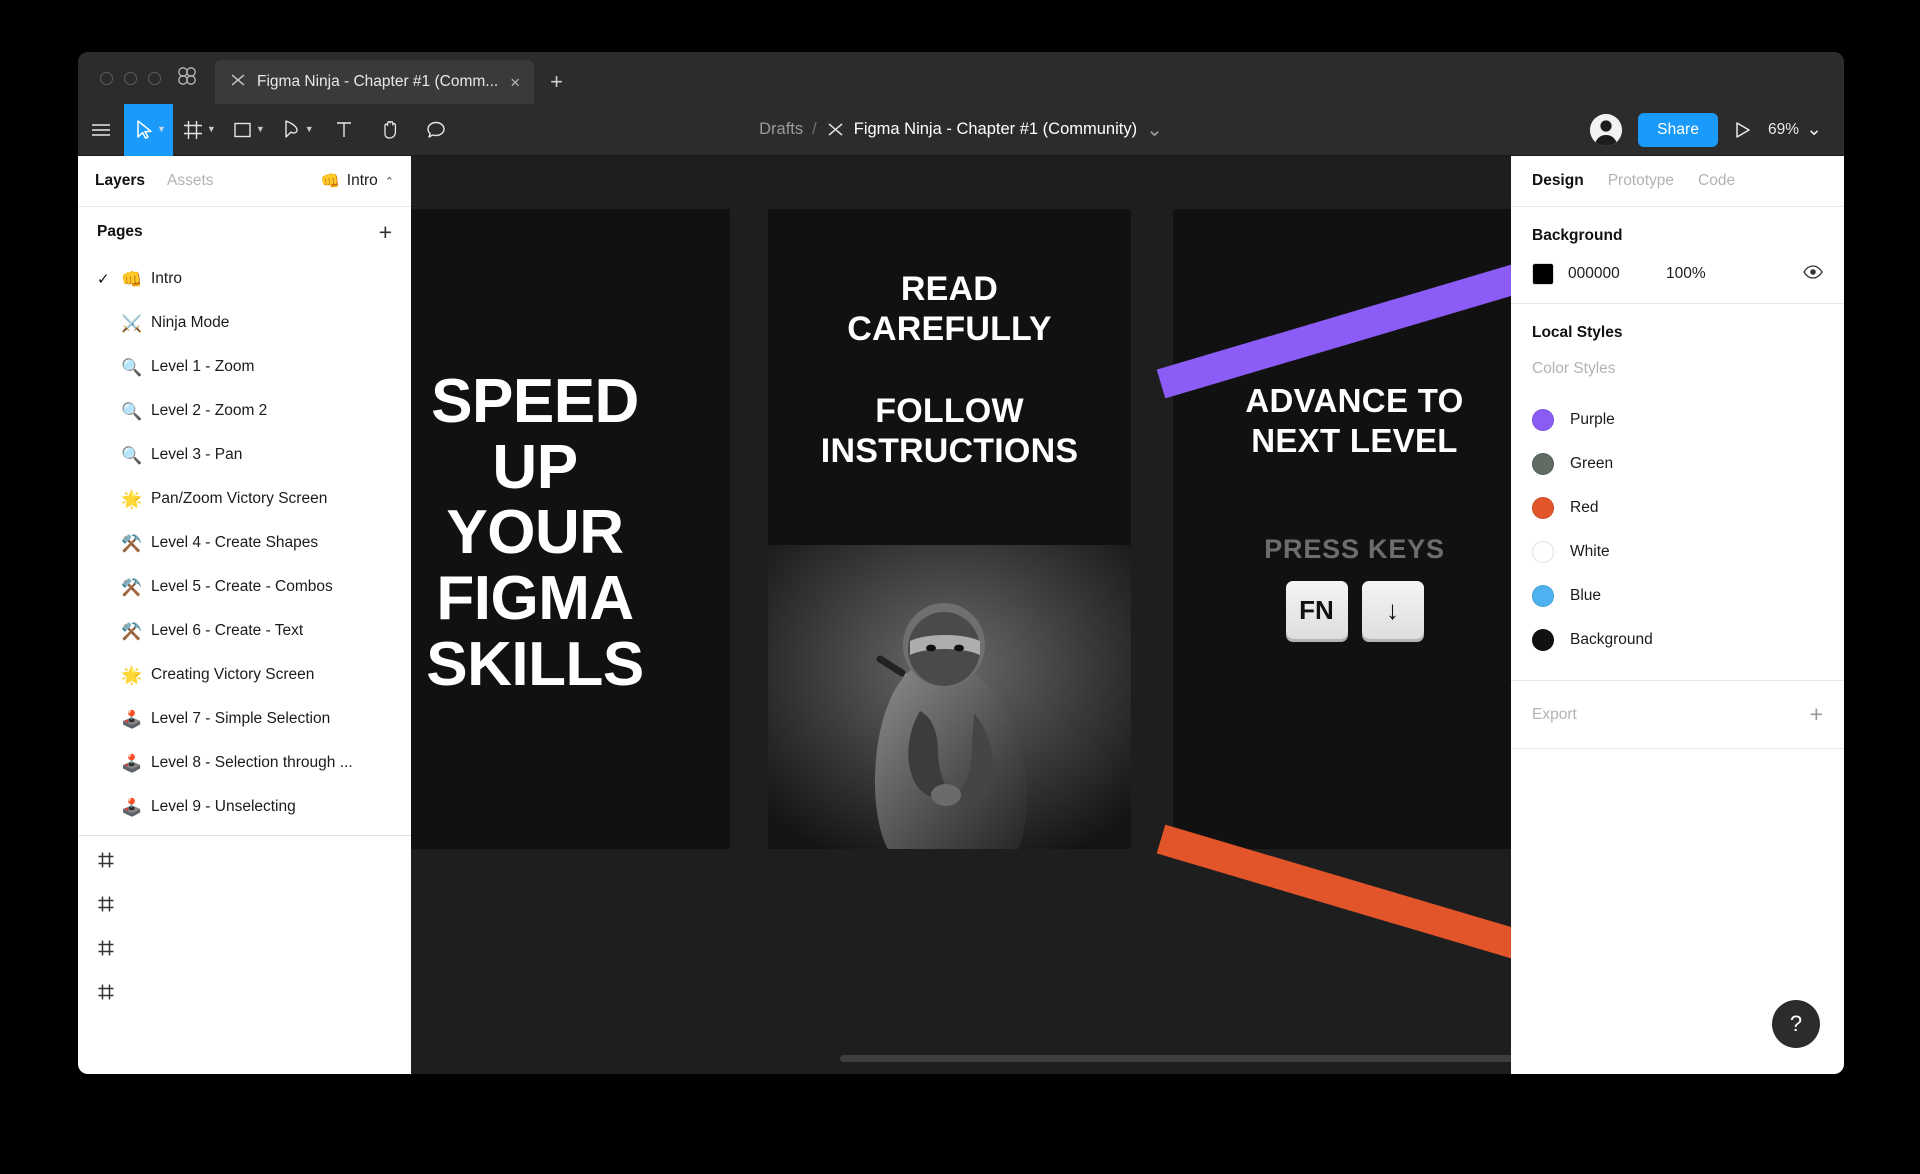  What do you see at coordinates (120, 181) in the screenshot?
I see `tab-layers: Layers` at bounding box center [120, 181].